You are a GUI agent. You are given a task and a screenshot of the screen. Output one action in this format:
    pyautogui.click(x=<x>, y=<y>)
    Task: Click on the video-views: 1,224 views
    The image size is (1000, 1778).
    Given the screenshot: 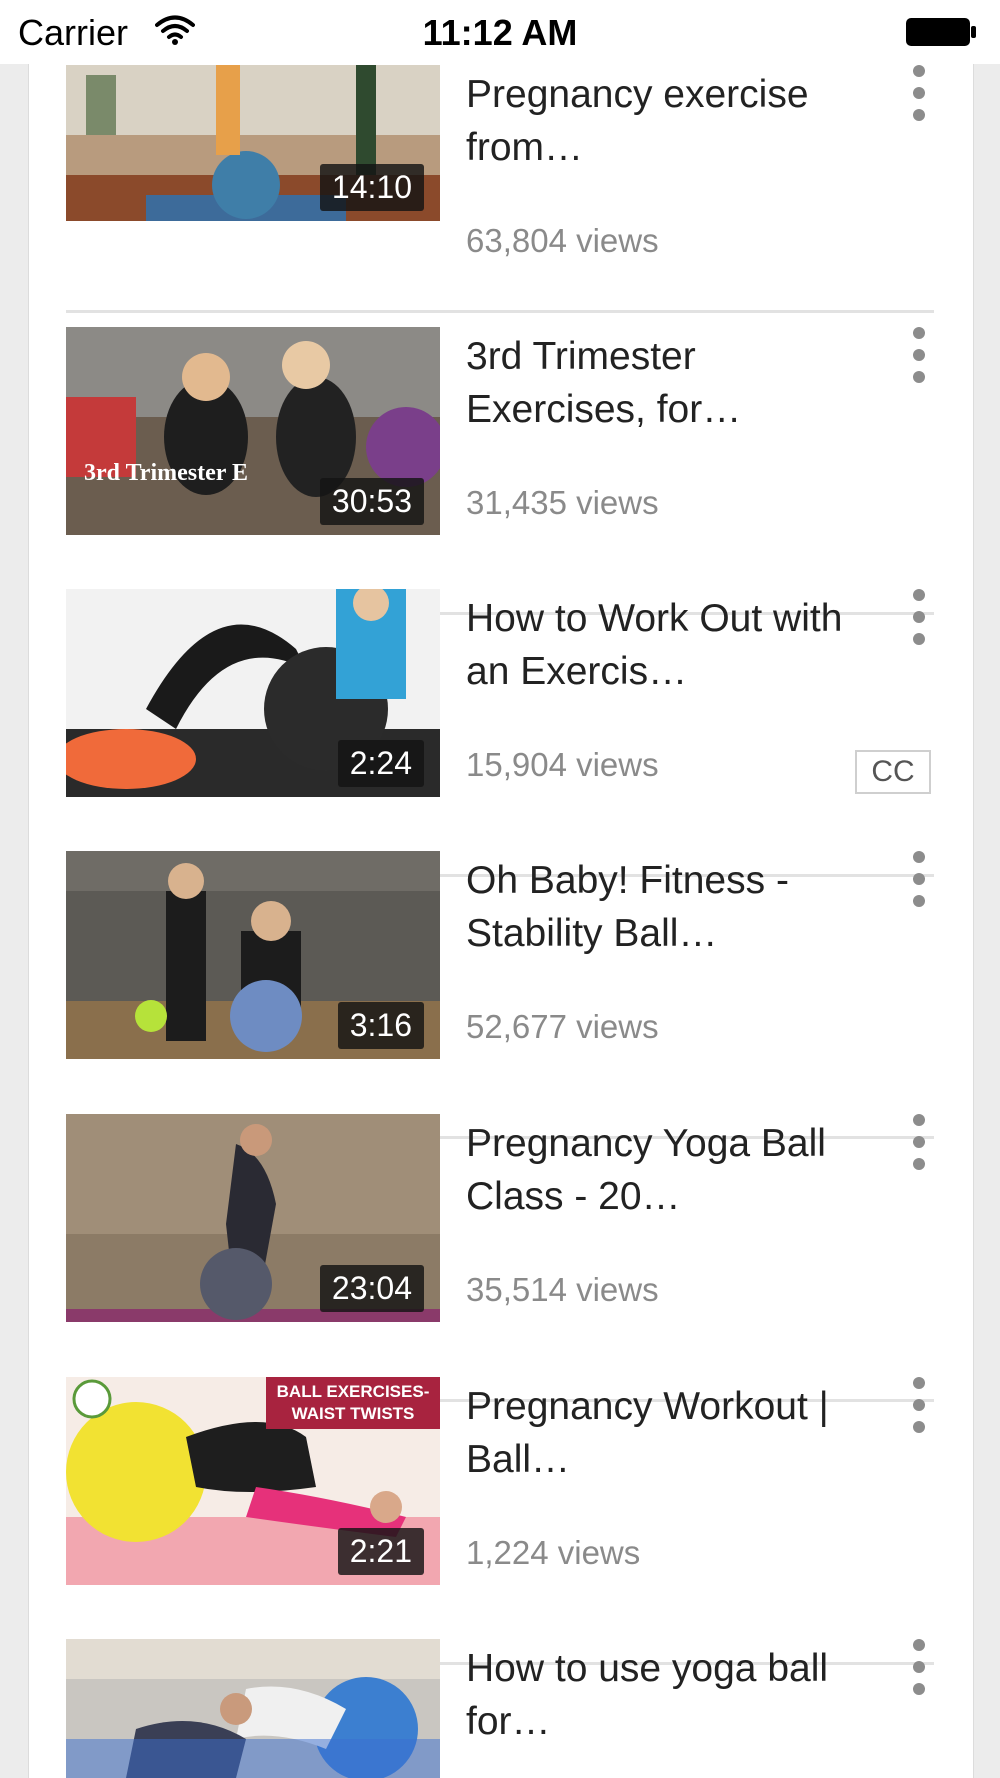 What is the action you would take?
    pyautogui.click(x=553, y=1552)
    